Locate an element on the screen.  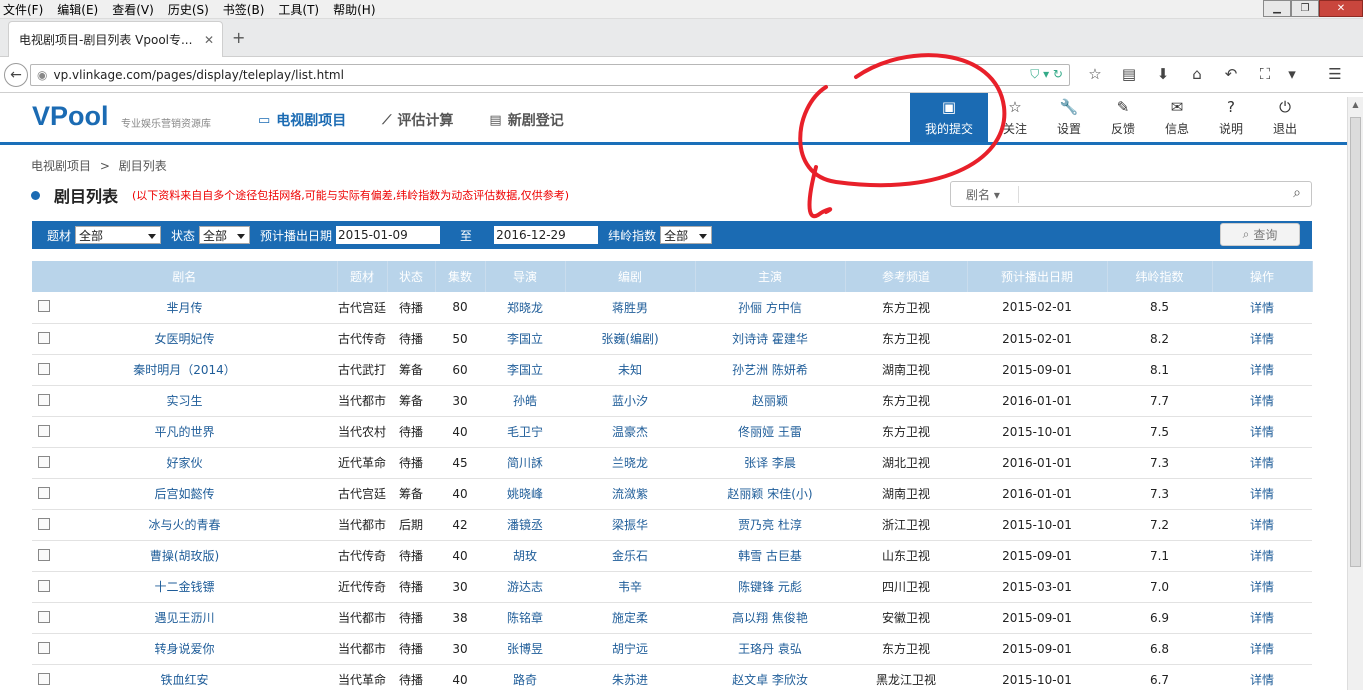
table-cell: 芈月传 is located at coordinates (184, 308).